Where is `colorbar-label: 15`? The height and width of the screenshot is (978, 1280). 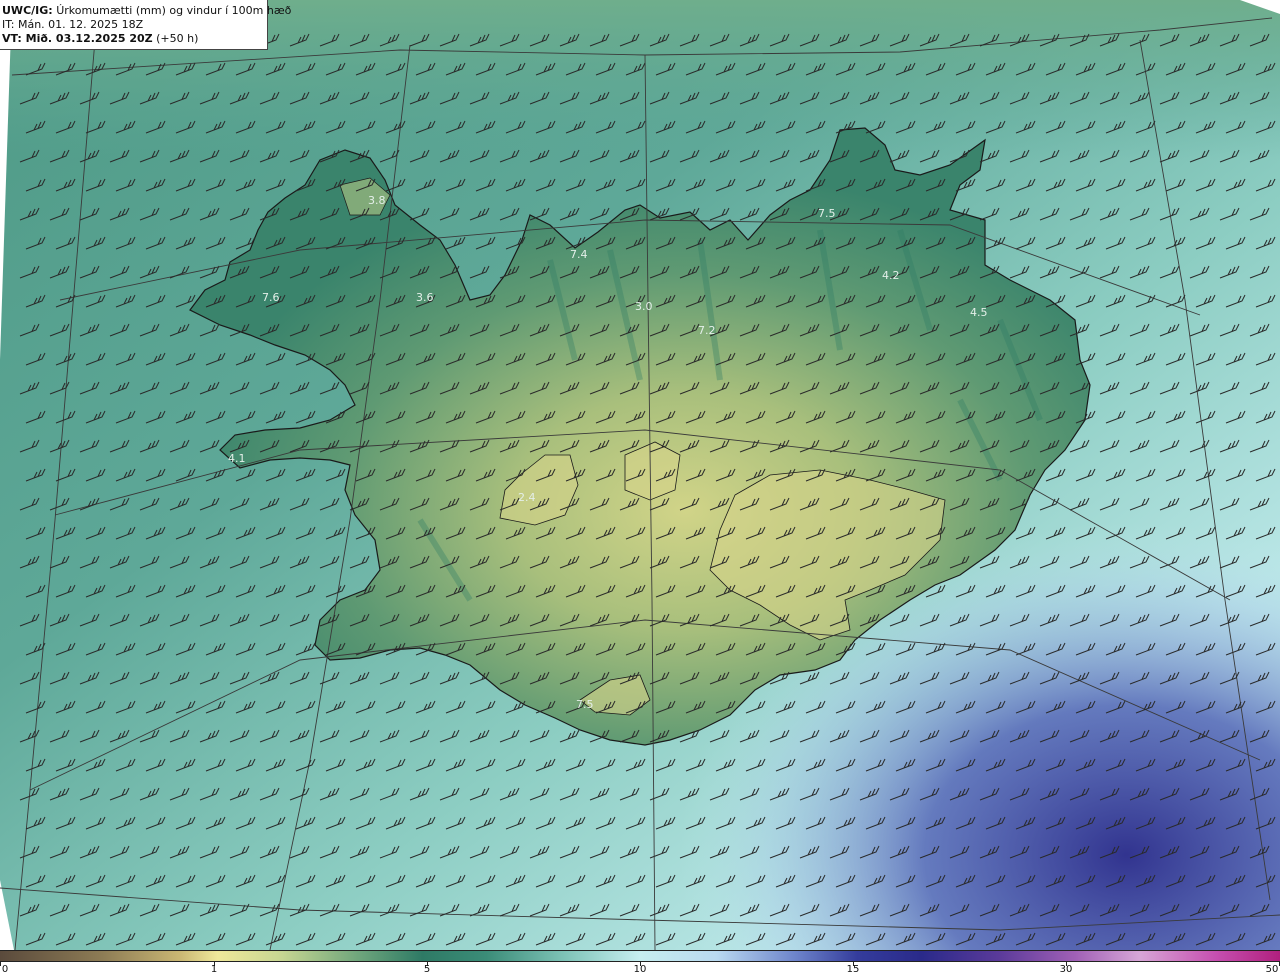 colorbar-label: 15 is located at coordinates (853, 969).